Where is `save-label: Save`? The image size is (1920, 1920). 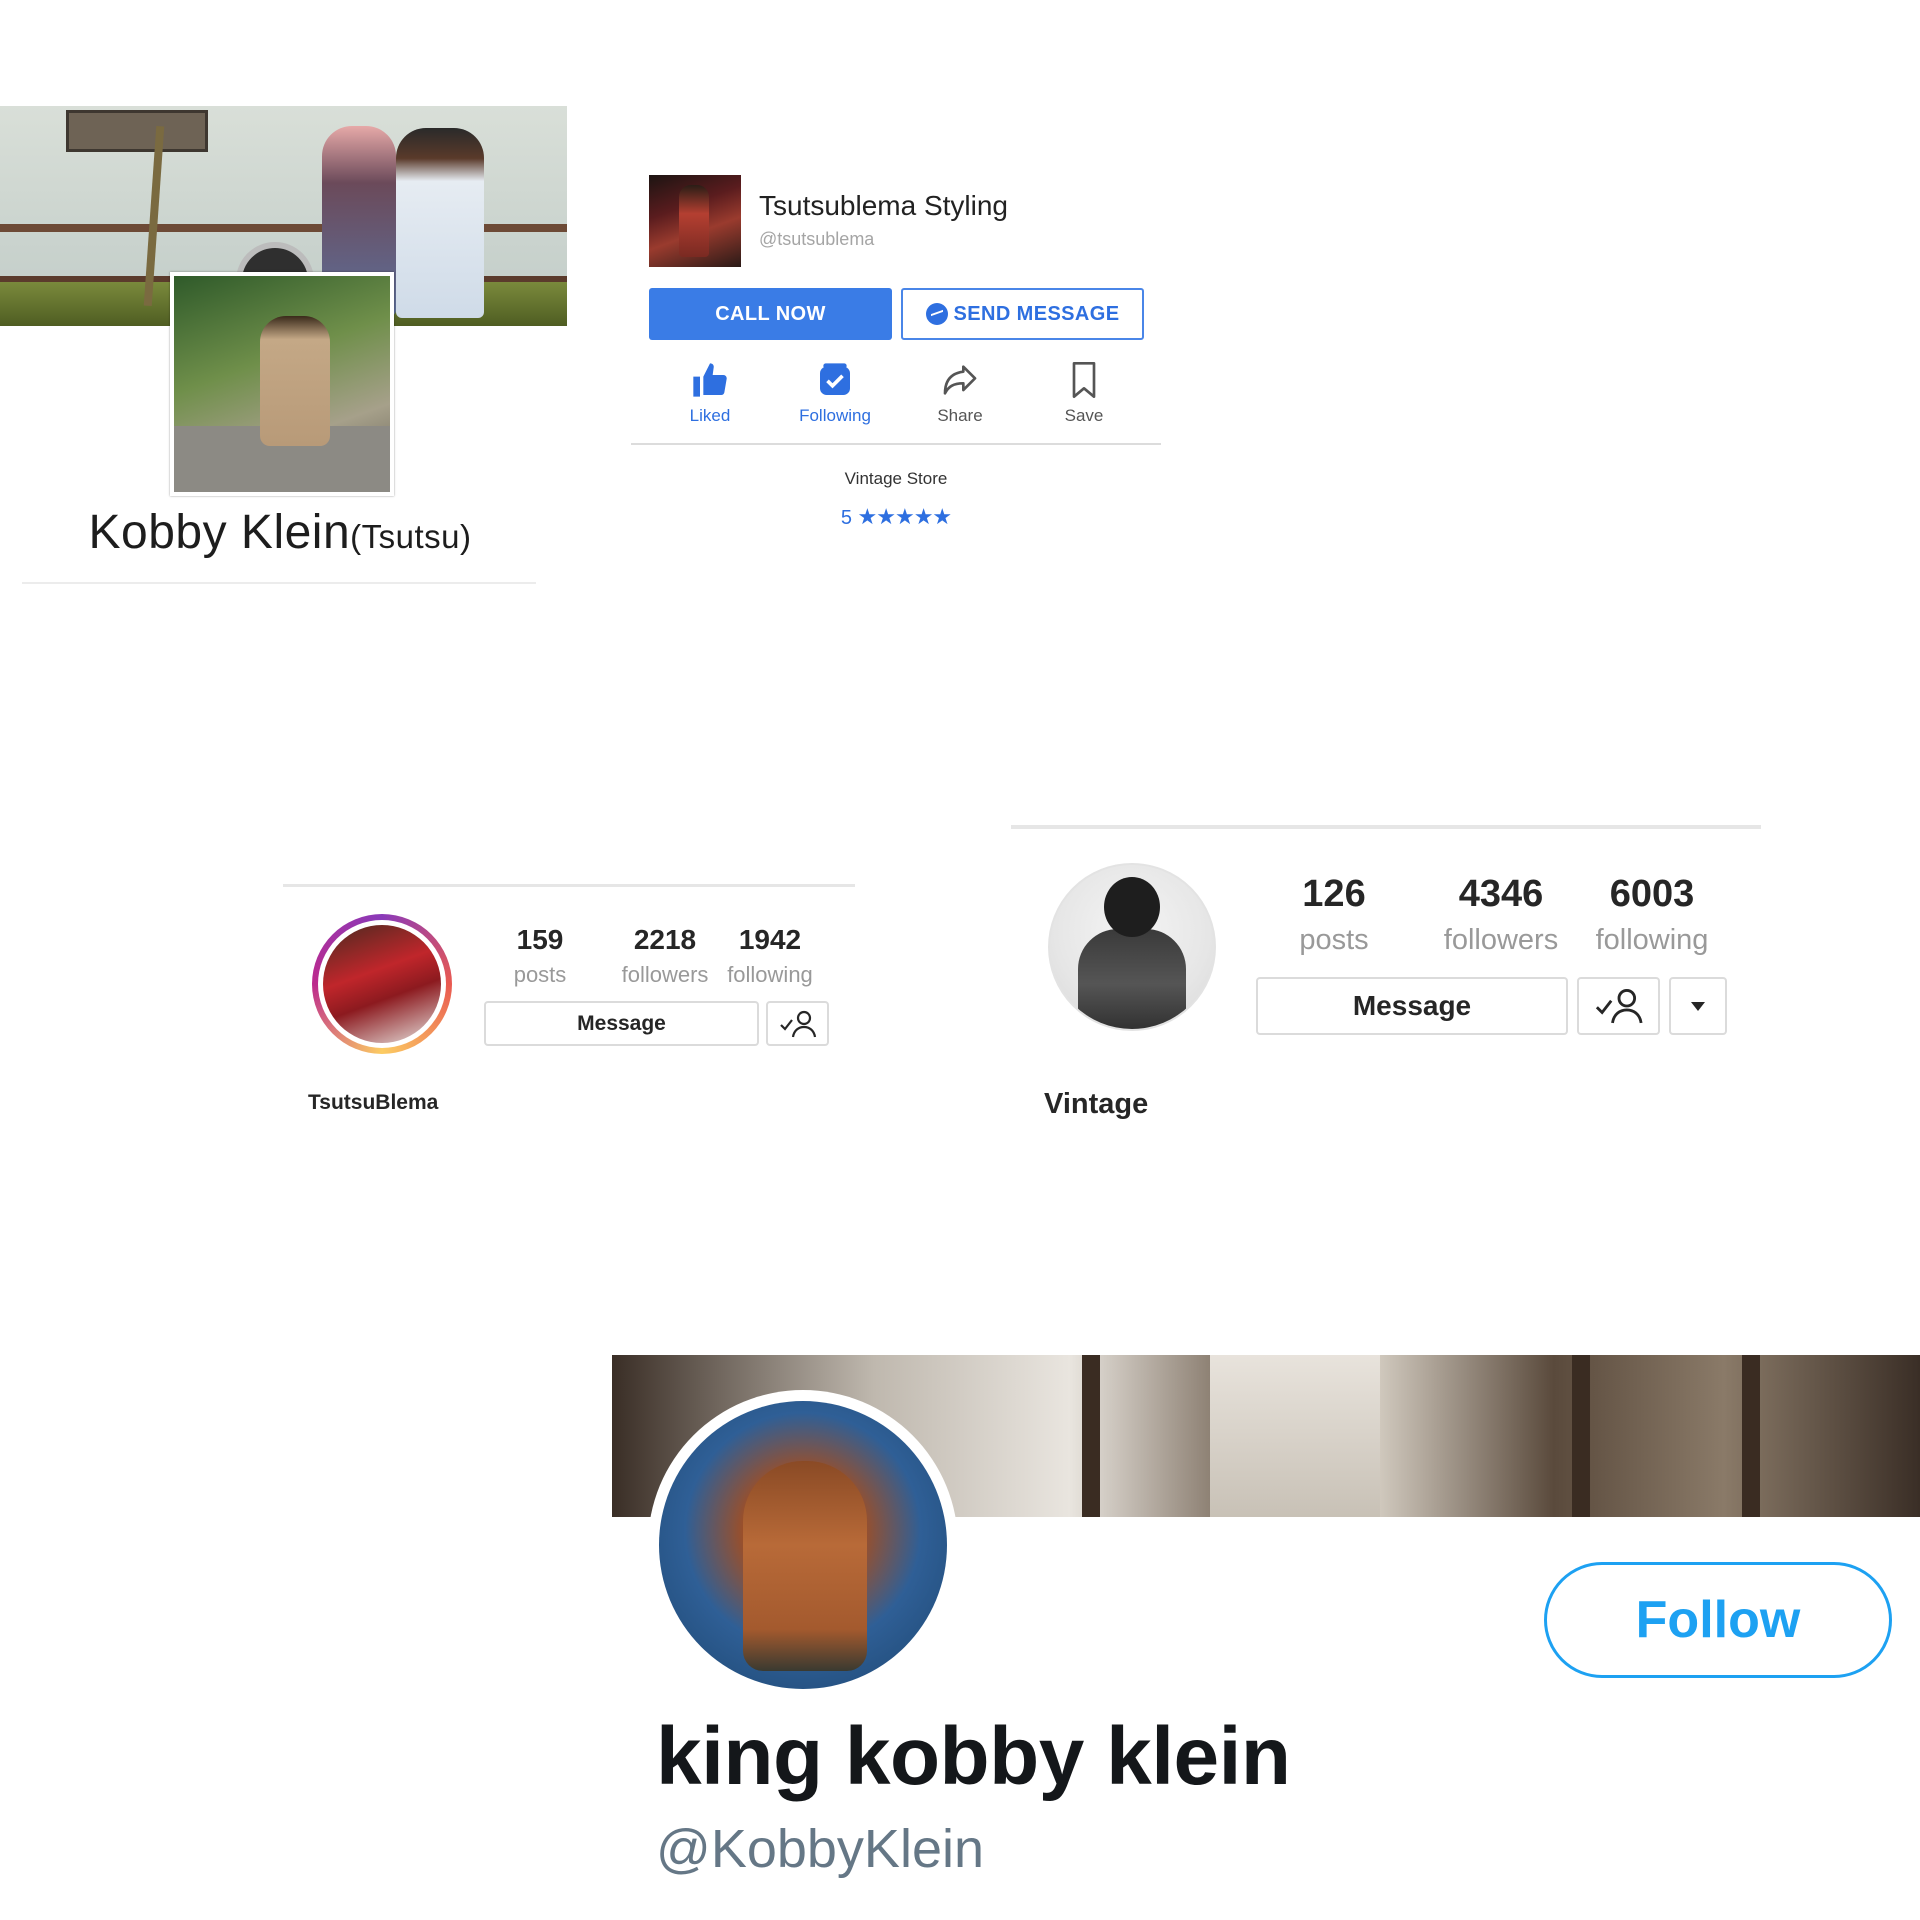 save-label: Save is located at coordinates (1084, 415).